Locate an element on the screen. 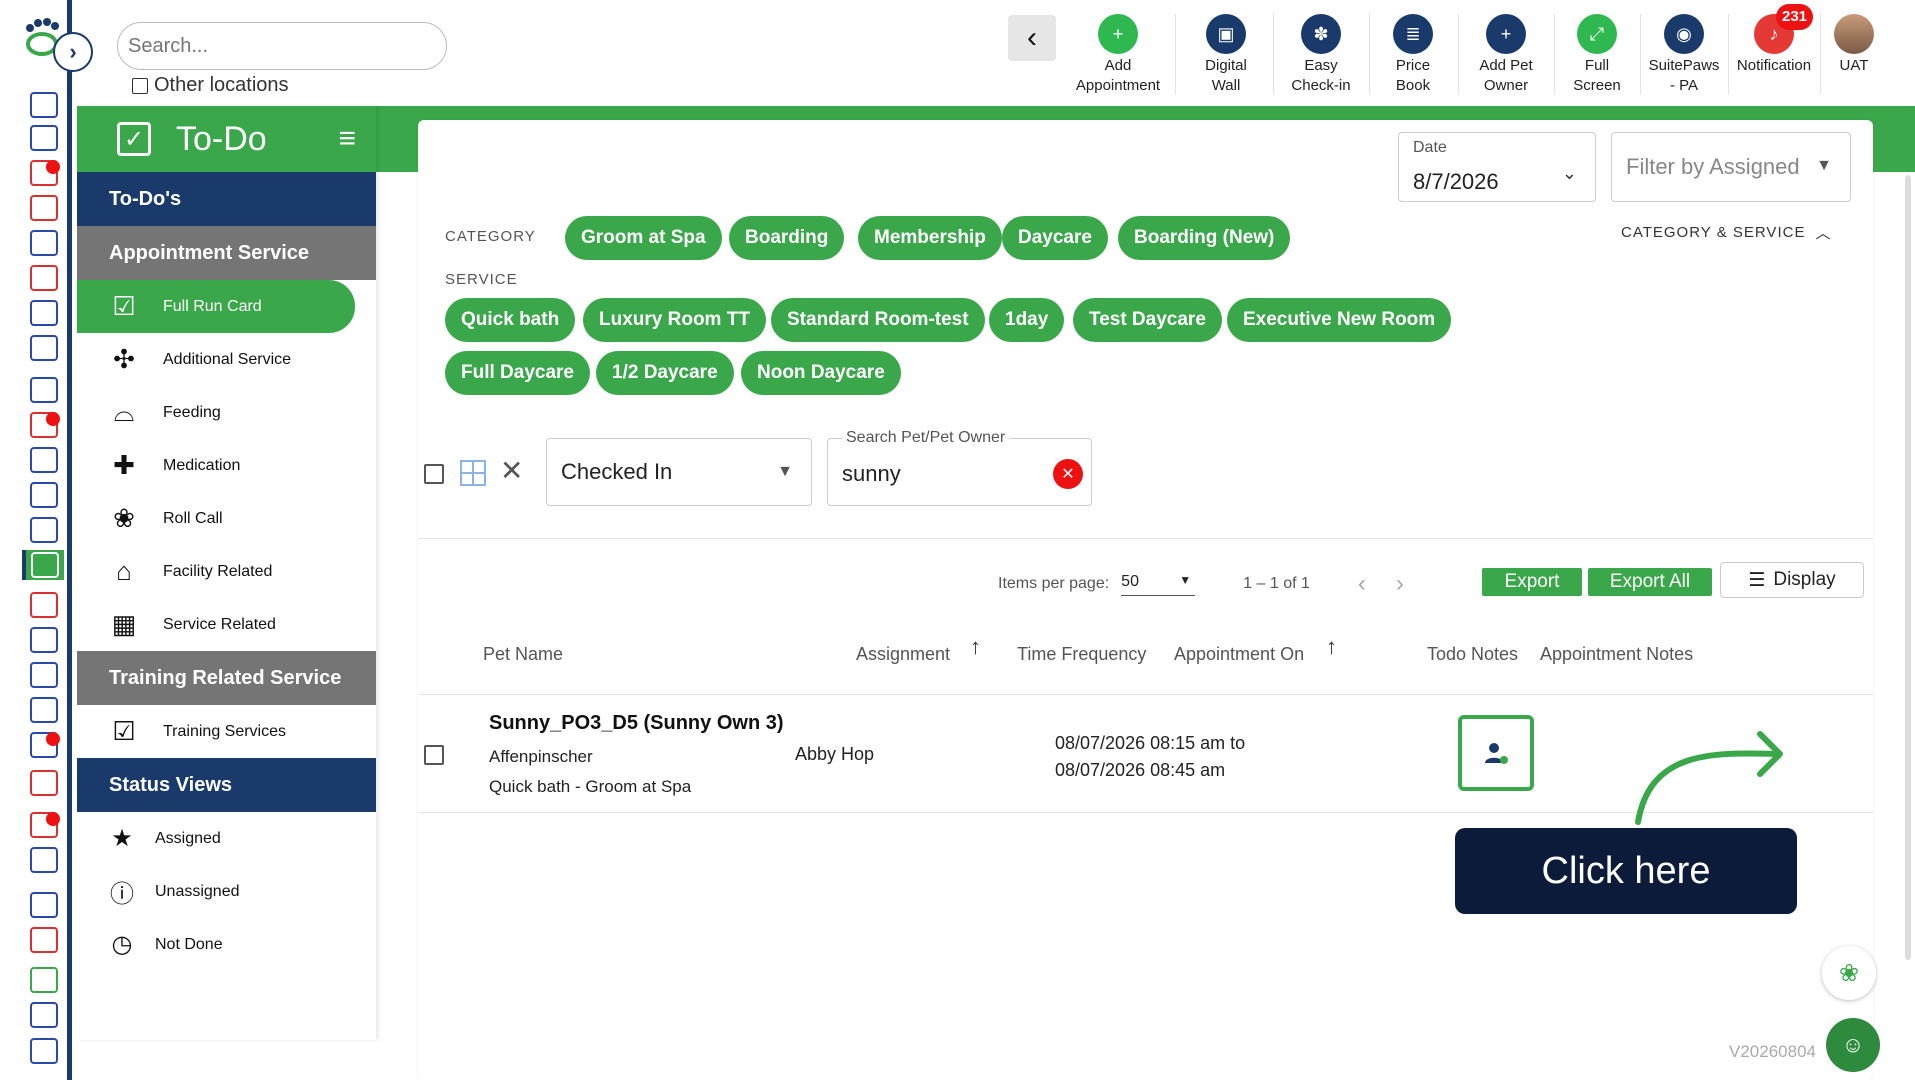 The width and height of the screenshot is (1915, 1080). next-page-icon: › is located at coordinates (1400, 584).